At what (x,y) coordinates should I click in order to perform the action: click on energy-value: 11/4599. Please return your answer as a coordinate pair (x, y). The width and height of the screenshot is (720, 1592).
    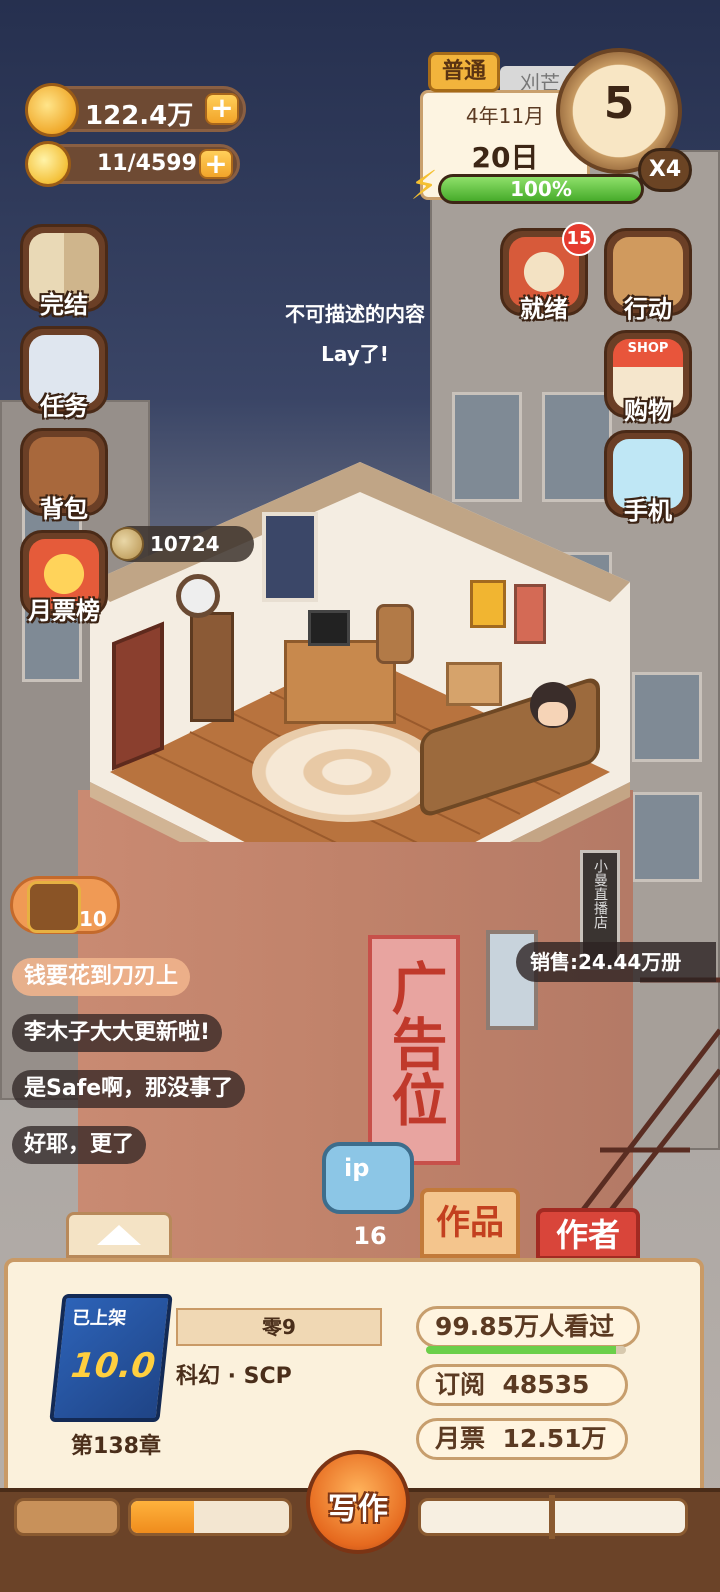
    Looking at the image, I should click on (147, 163).